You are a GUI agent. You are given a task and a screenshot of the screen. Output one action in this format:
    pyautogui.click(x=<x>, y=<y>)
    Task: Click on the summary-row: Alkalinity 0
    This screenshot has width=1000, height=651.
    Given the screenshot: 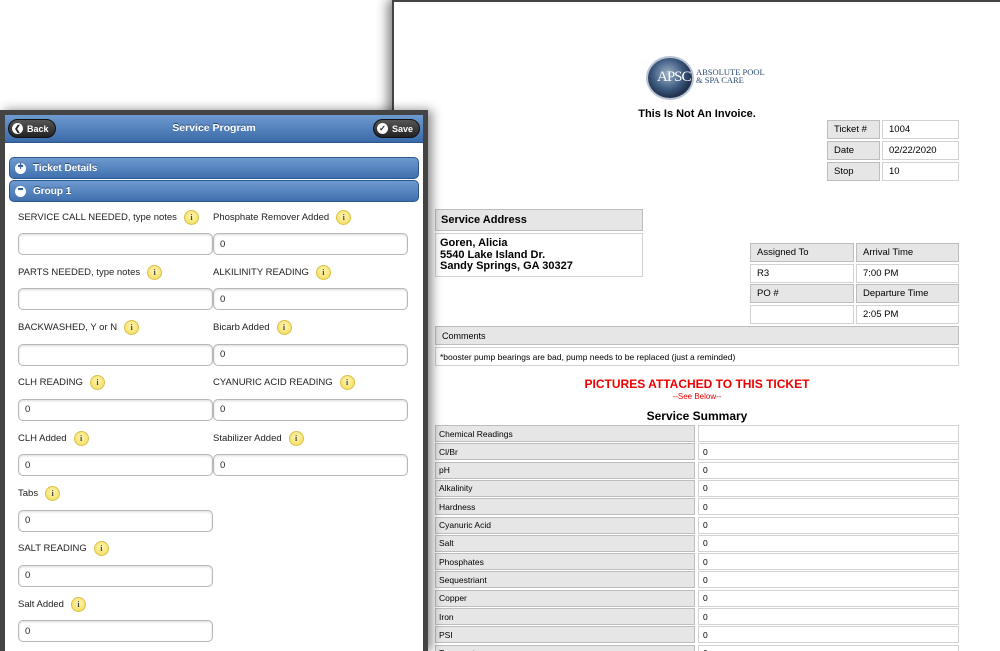 What is the action you would take?
    pyautogui.click(x=697, y=488)
    